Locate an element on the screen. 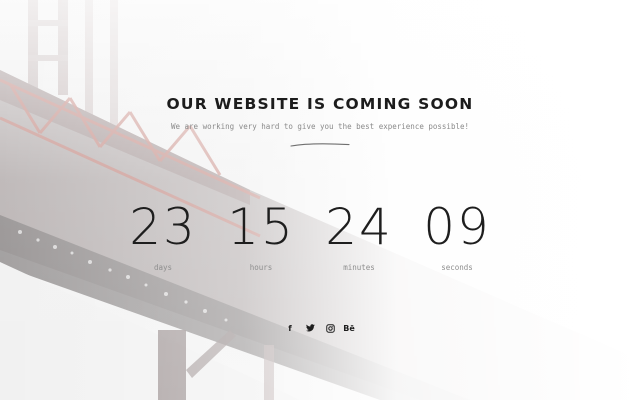  countdown-minutes: 24 minutes is located at coordinates (359, 234).